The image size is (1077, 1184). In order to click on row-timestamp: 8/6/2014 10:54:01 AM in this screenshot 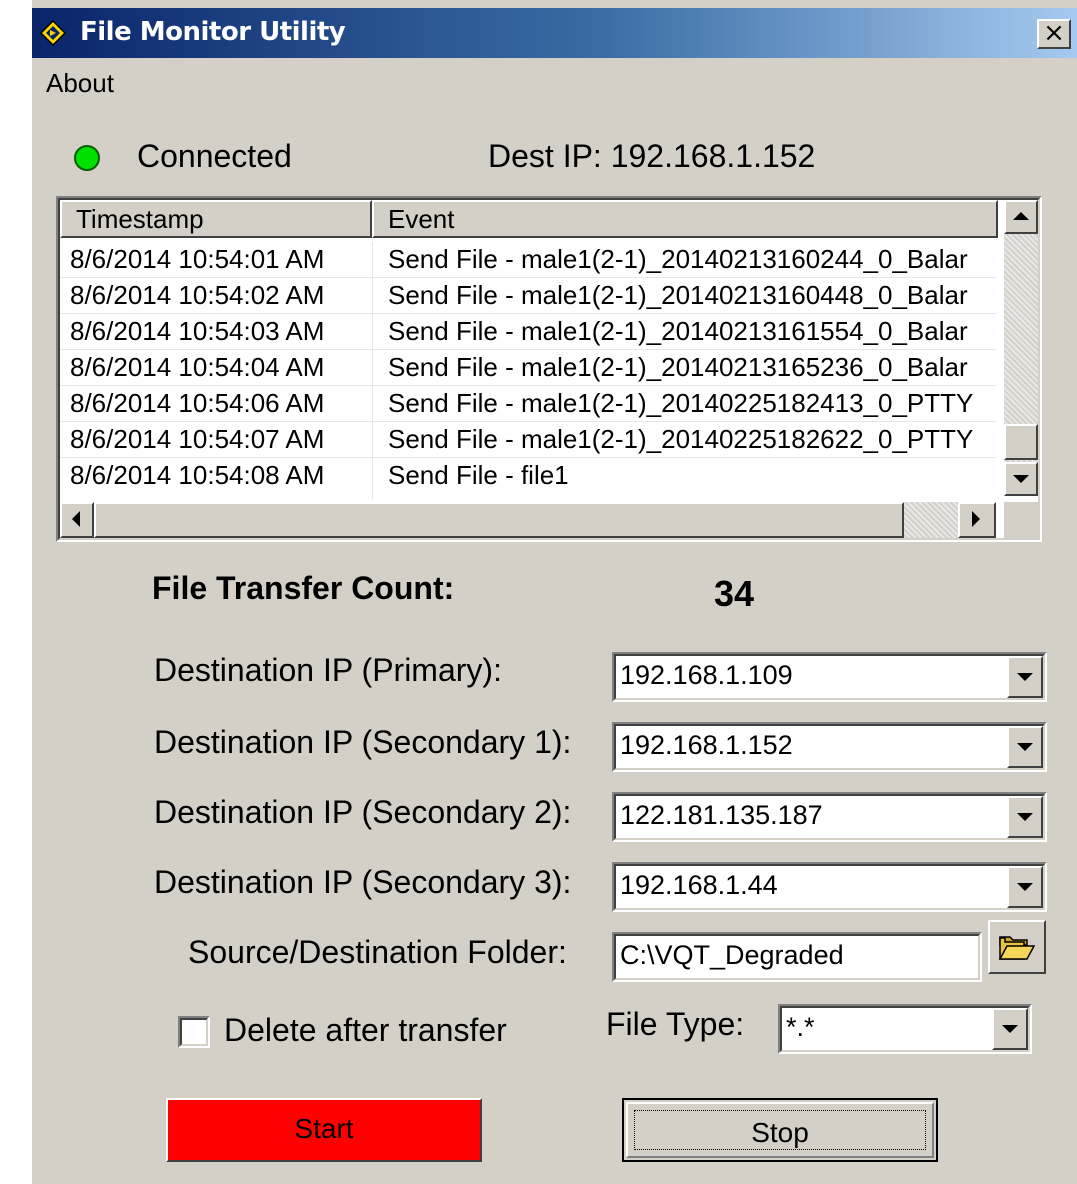, I will do `click(197, 259)`.